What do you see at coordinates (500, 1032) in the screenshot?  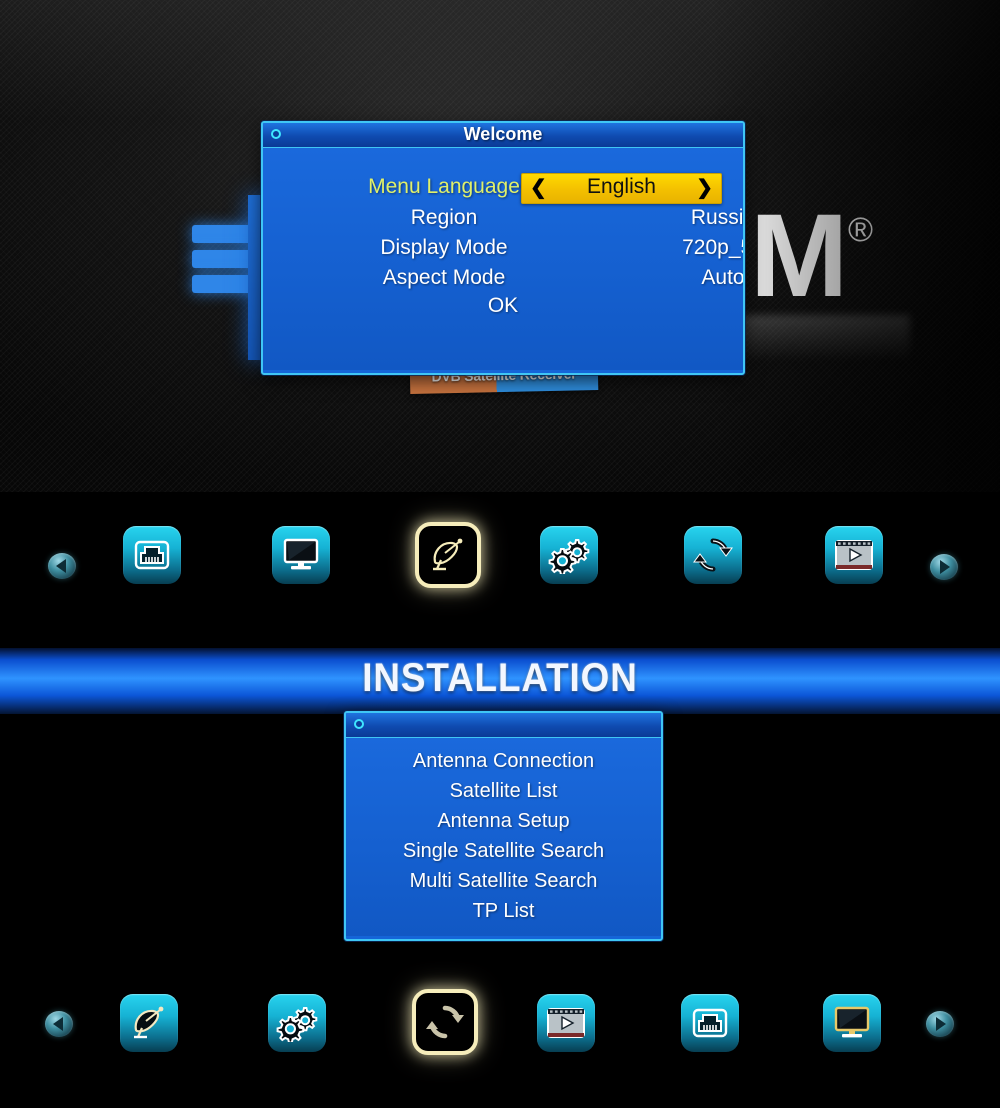 I see `icon-row-bottom` at bounding box center [500, 1032].